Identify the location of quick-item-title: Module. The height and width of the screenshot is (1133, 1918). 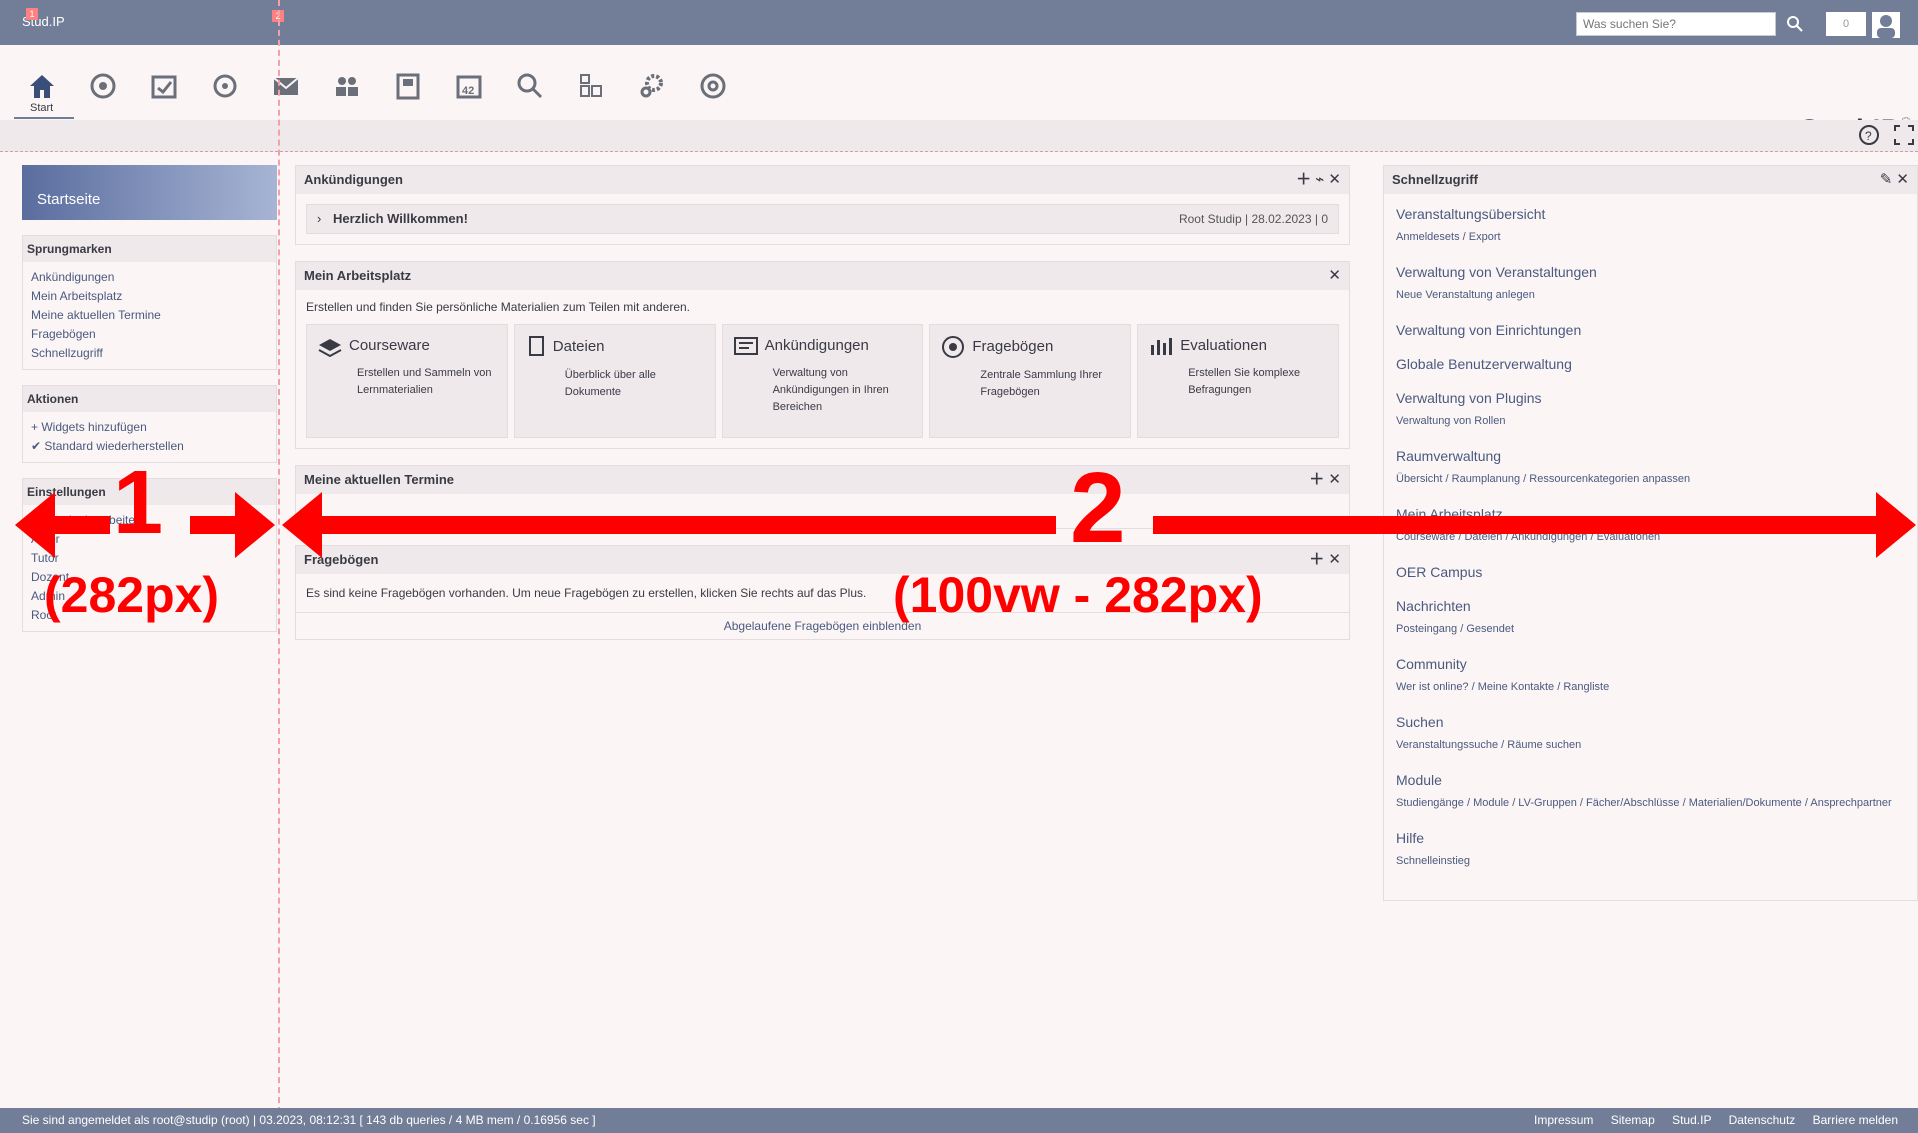
(1650, 780).